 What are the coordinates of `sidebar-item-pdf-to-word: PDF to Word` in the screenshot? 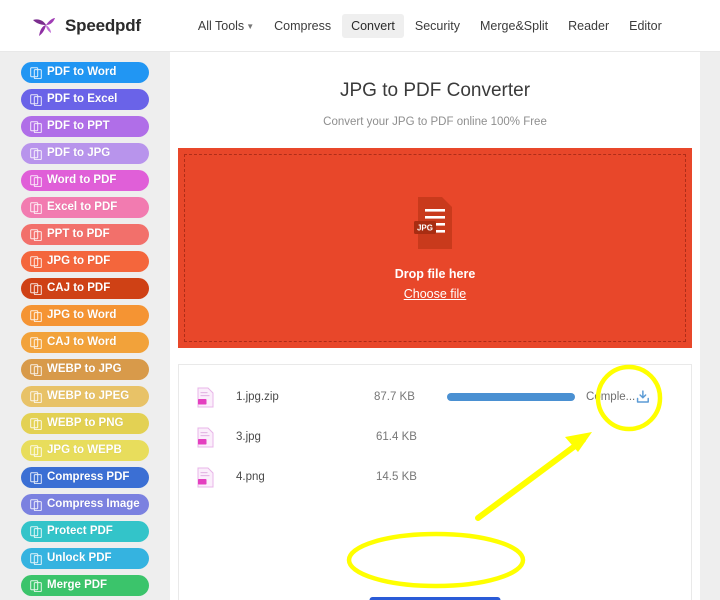 It's located at (85, 72).